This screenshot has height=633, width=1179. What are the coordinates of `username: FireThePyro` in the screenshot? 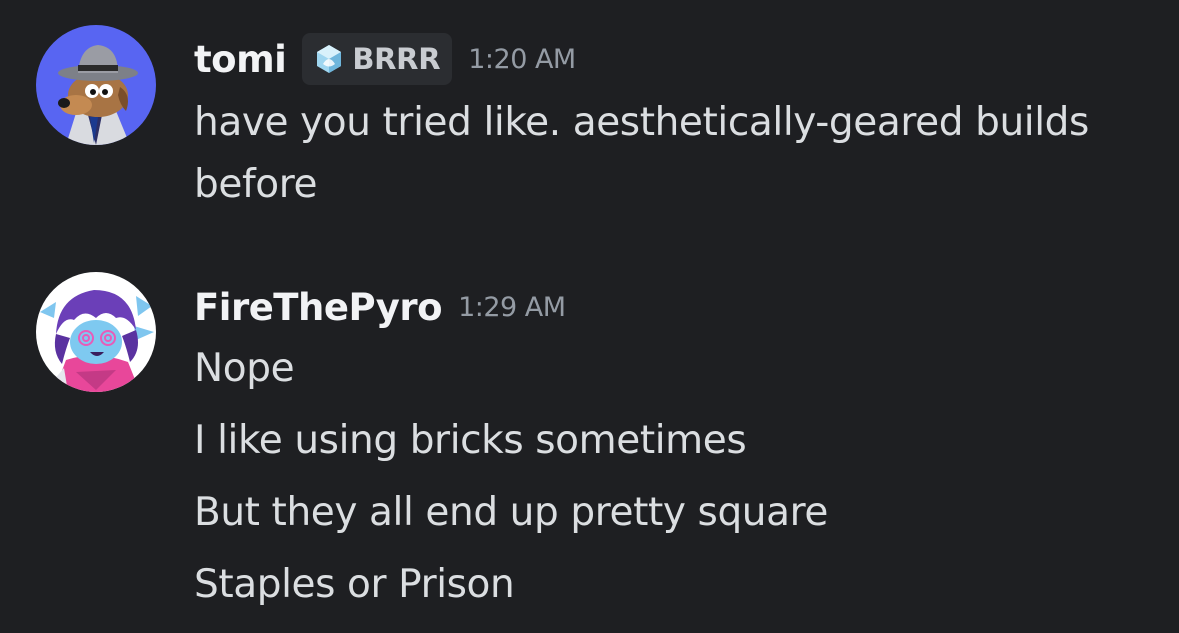 It's located at (318, 307).